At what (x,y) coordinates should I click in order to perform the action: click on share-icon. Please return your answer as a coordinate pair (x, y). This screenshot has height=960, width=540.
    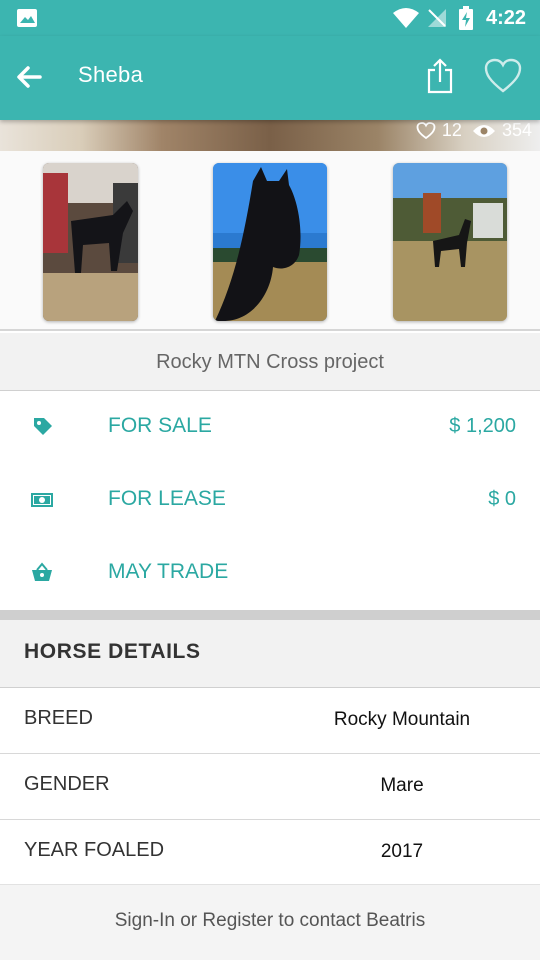
    Looking at the image, I should click on (440, 76).